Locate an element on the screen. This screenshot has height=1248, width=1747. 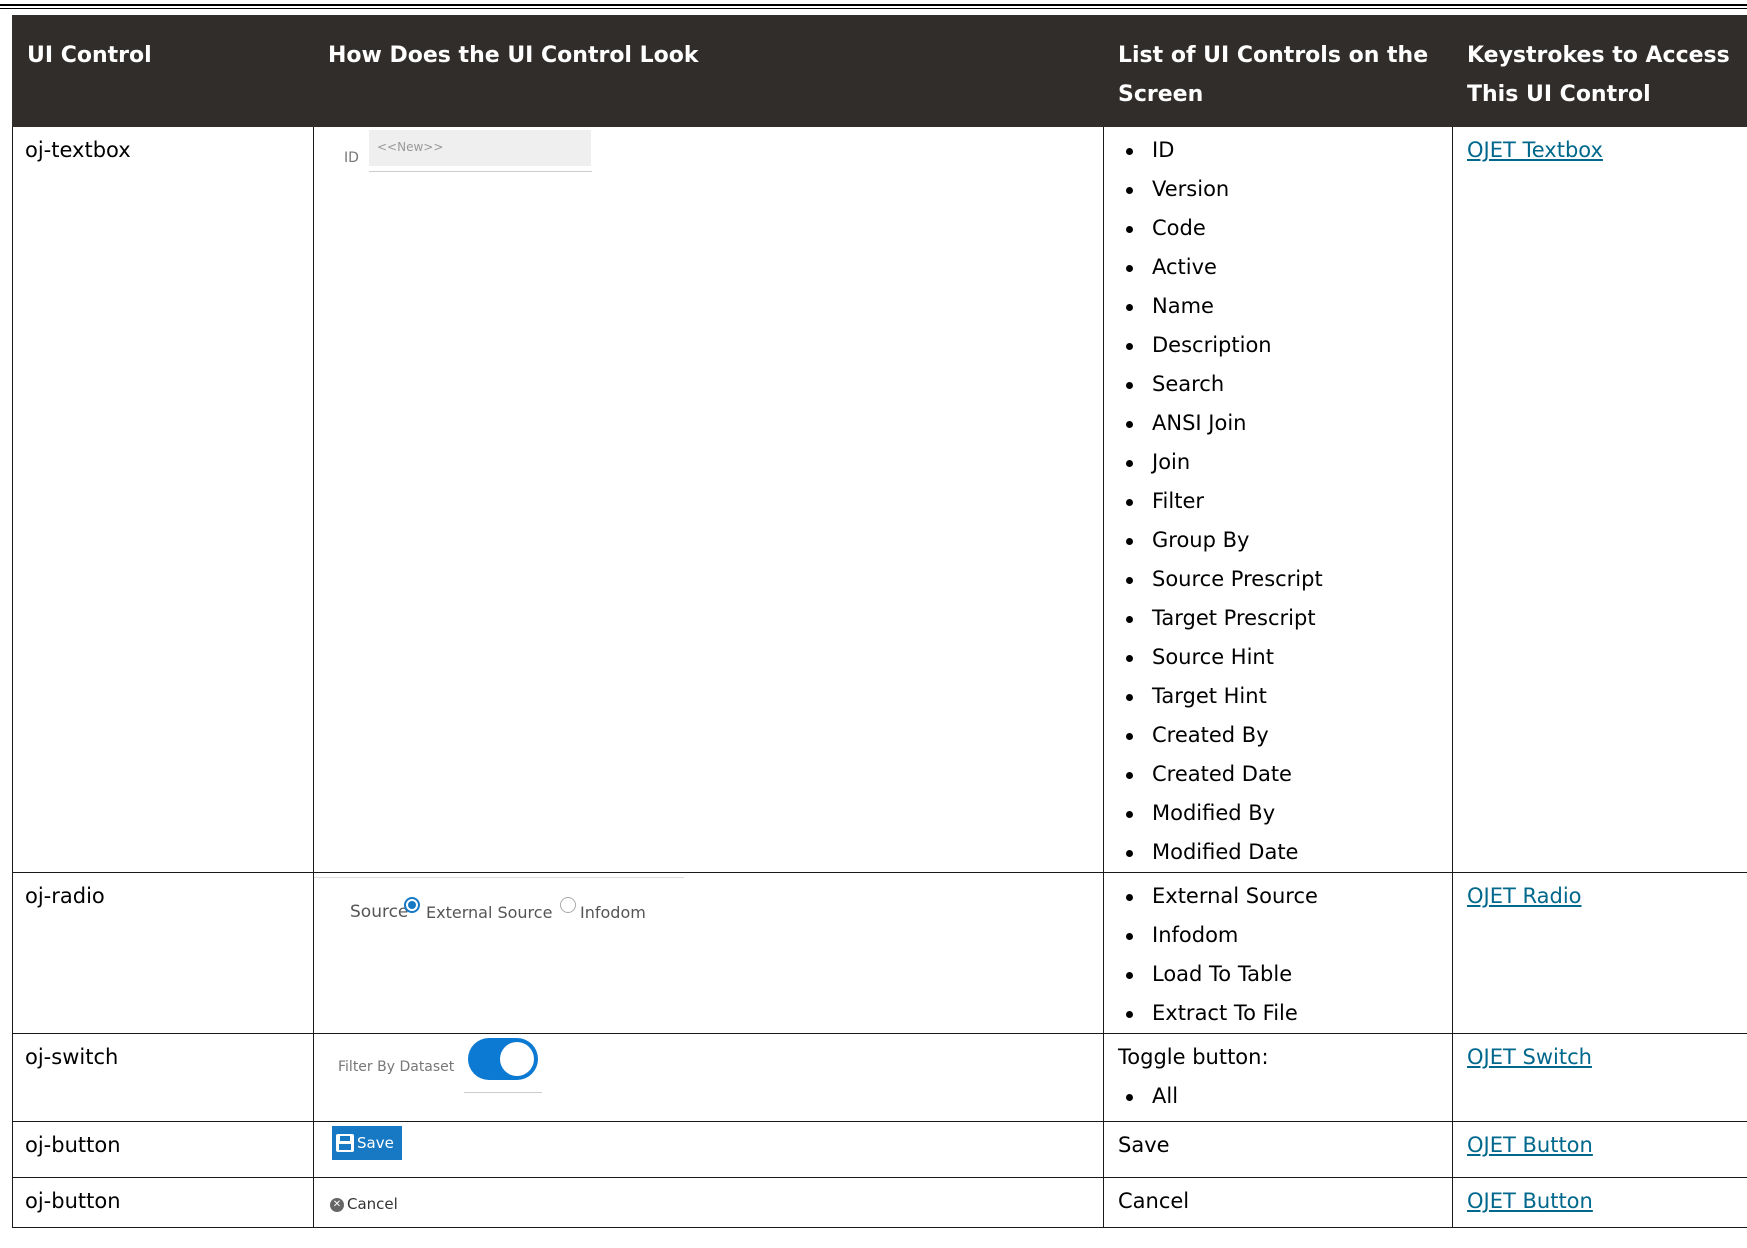
list-item: External Source is located at coordinates (1278, 896).